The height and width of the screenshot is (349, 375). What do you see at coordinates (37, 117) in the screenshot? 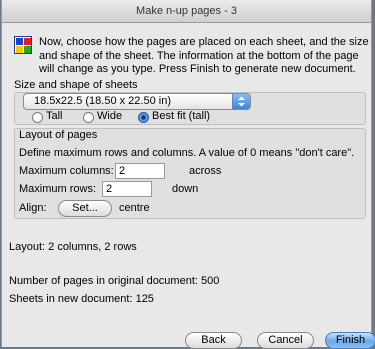
I see `orientation-tall-radio` at bounding box center [37, 117].